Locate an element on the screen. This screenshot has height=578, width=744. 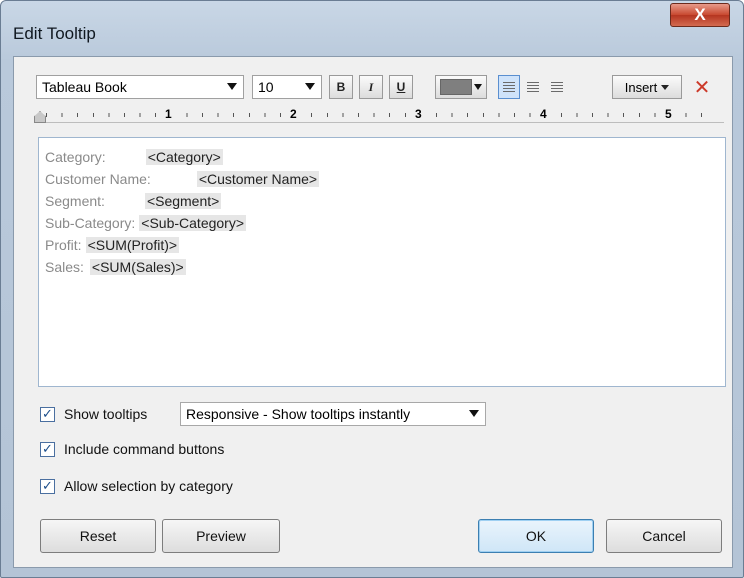
field-token: <SUM(Profit)> is located at coordinates (132, 245).